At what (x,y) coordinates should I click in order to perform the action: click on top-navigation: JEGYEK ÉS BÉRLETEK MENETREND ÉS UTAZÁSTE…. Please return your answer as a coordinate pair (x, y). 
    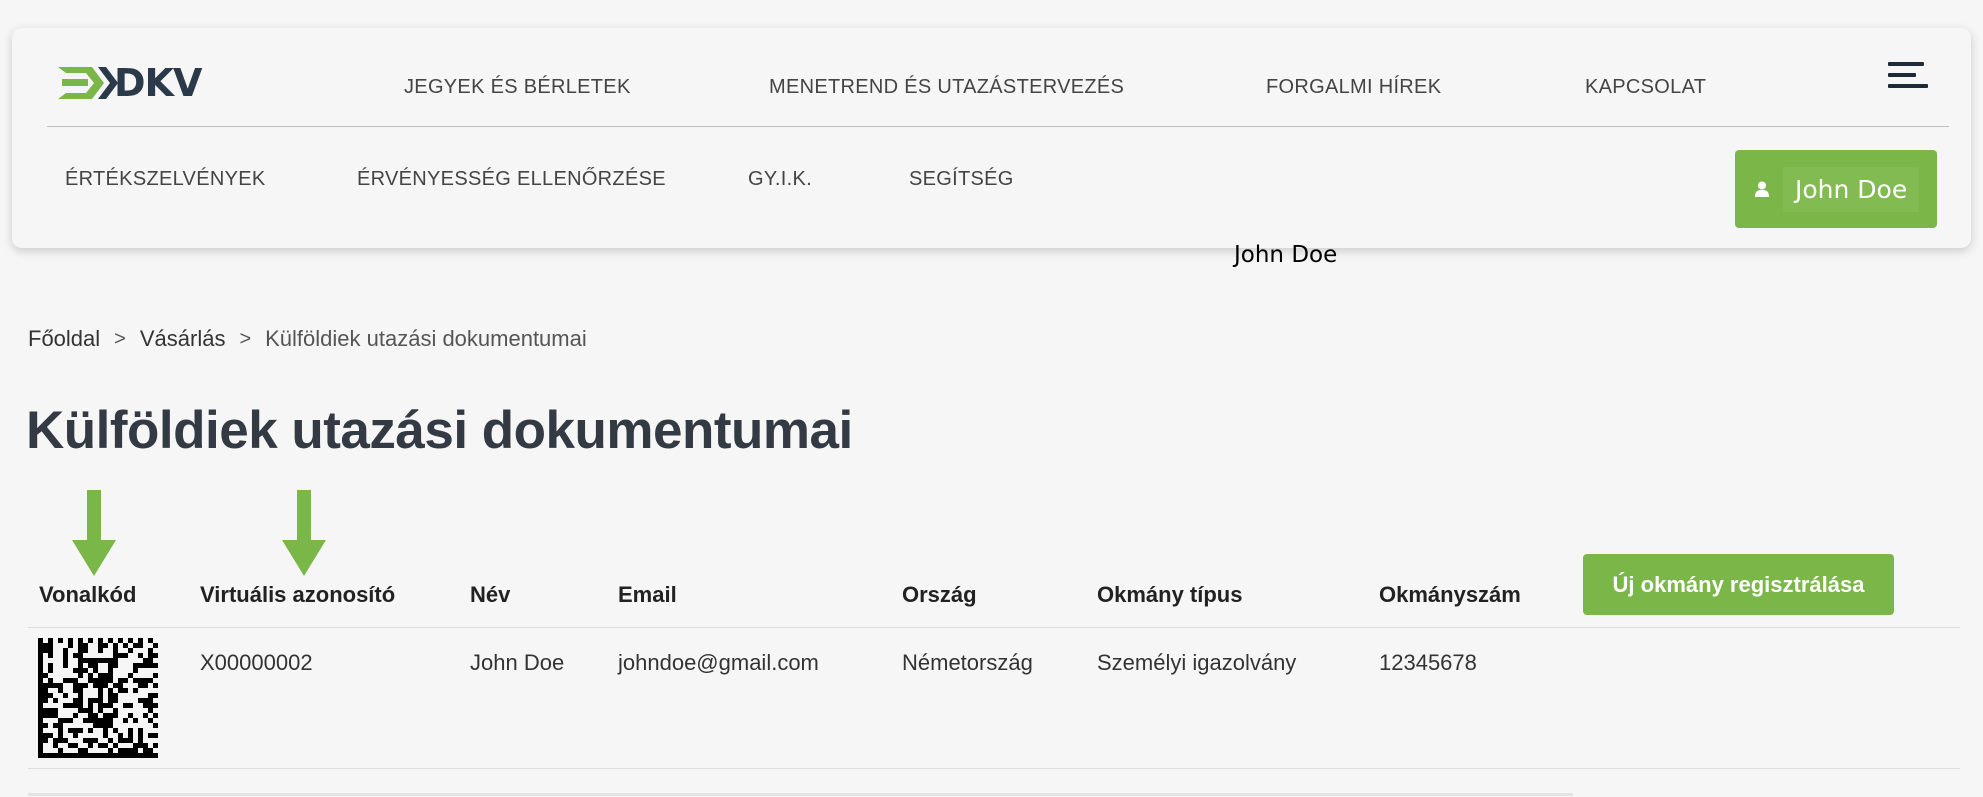
    Looking at the image, I should click on (991, 88).